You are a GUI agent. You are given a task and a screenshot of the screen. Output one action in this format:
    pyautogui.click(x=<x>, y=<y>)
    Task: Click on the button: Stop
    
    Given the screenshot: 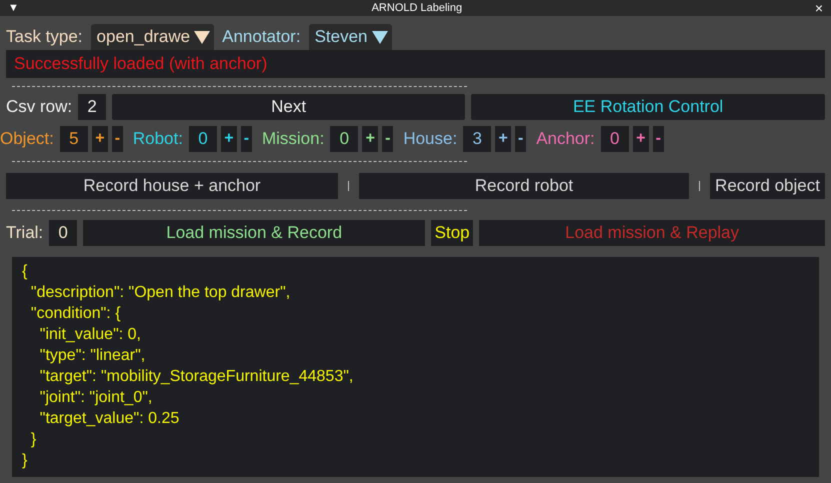 What is the action you would take?
    pyautogui.click(x=452, y=233)
    